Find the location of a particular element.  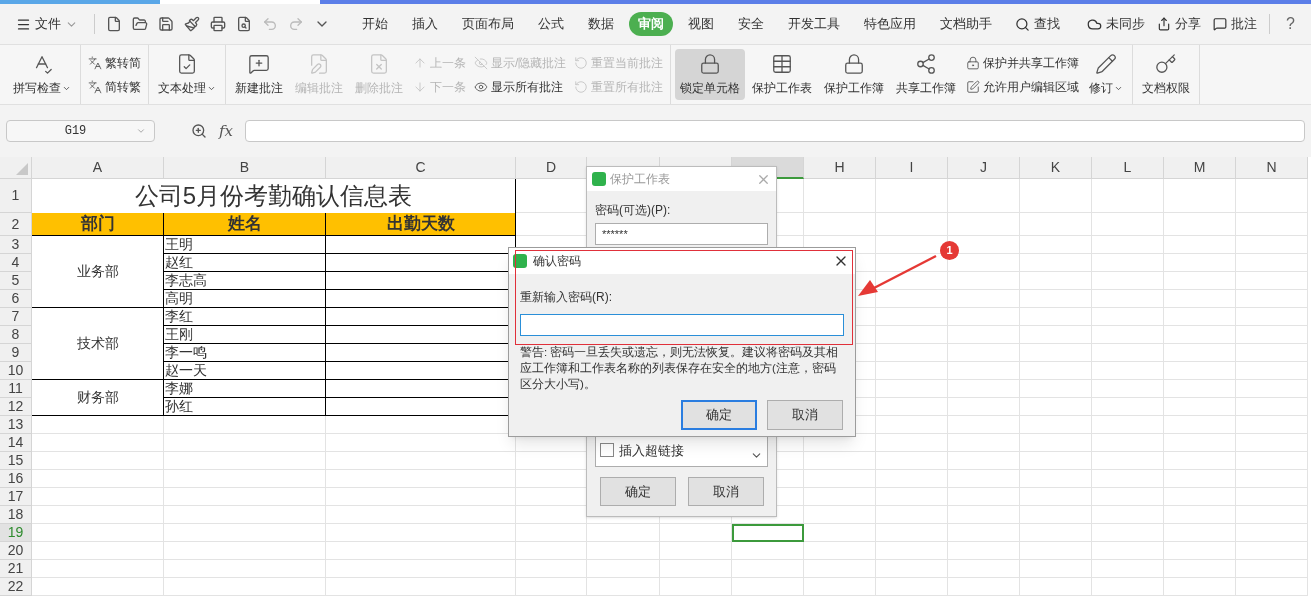

table-cell: 赵红 is located at coordinates (245, 263).